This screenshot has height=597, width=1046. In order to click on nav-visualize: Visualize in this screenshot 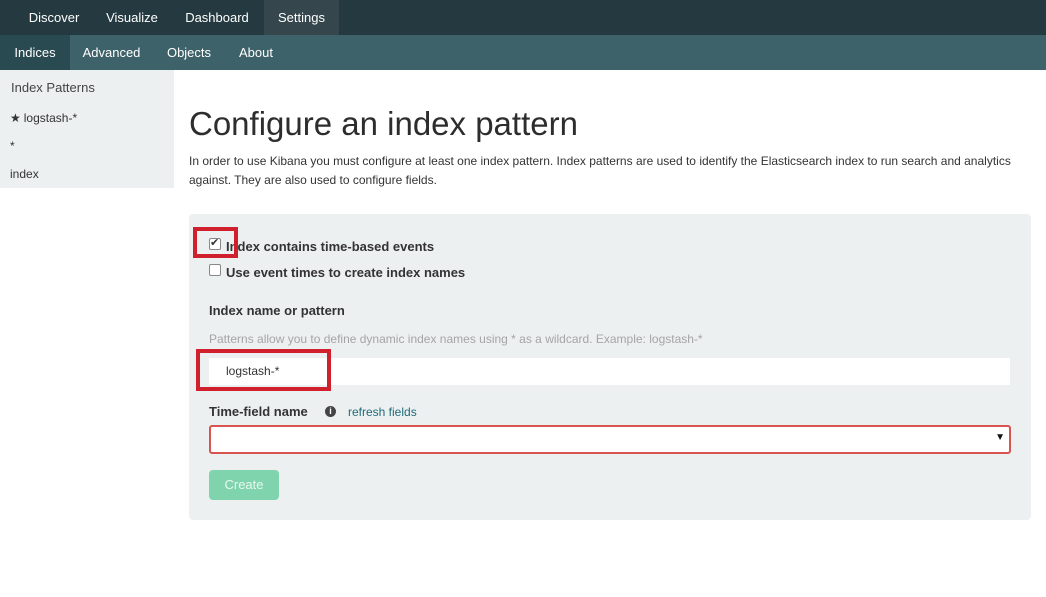, I will do `click(132, 17)`.